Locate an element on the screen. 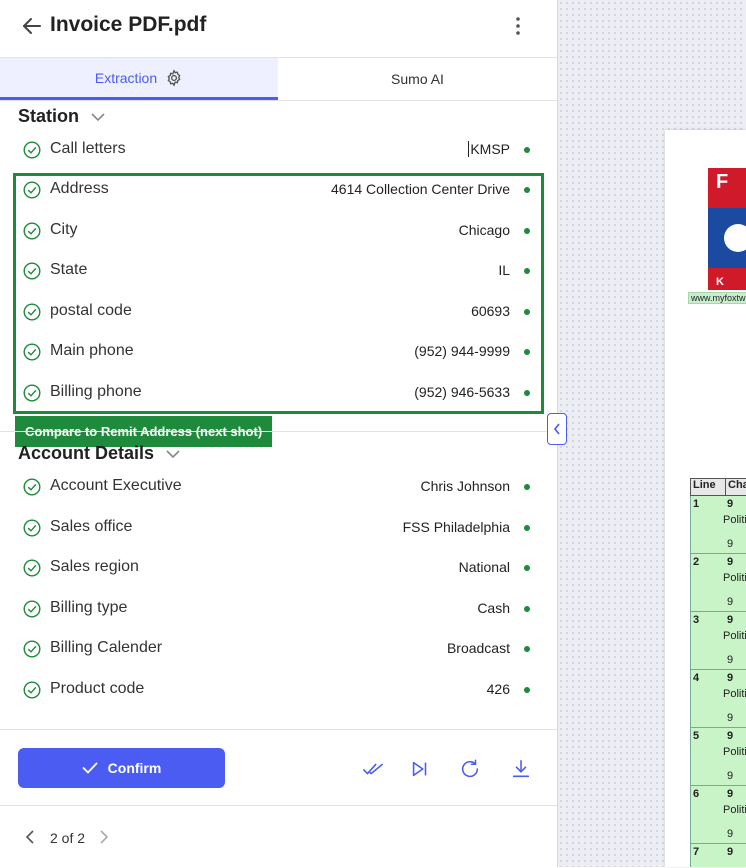 This screenshot has width=746, height=868. more-options-icon is located at coordinates (518, 26).